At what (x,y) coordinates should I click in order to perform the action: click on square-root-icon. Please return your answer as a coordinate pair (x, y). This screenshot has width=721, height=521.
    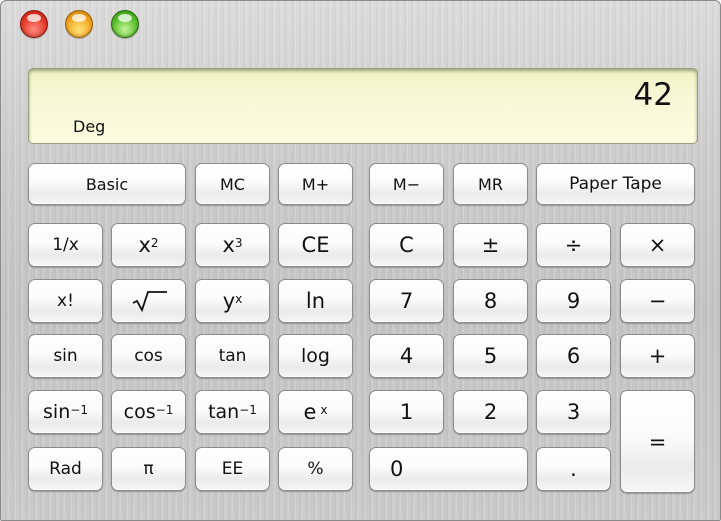
    Looking at the image, I should click on (149, 302).